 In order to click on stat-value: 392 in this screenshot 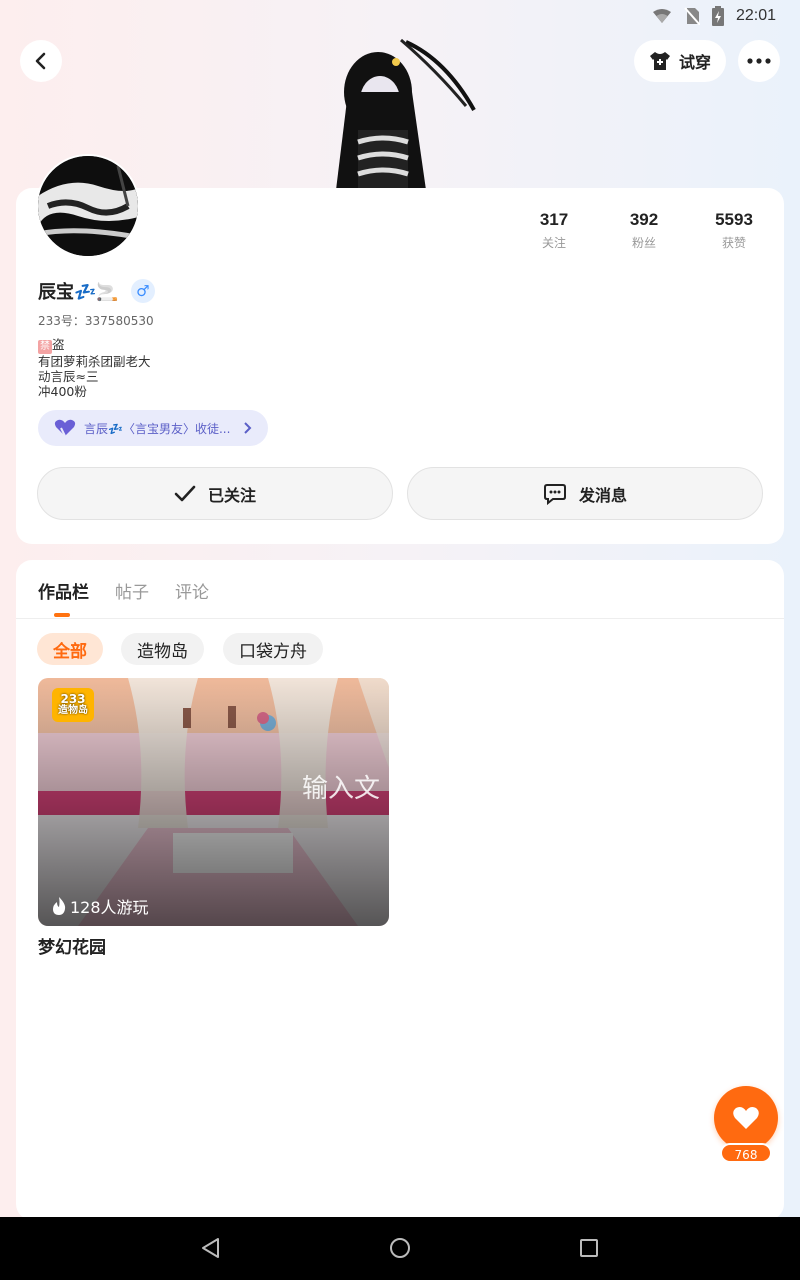, I will do `click(644, 219)`.